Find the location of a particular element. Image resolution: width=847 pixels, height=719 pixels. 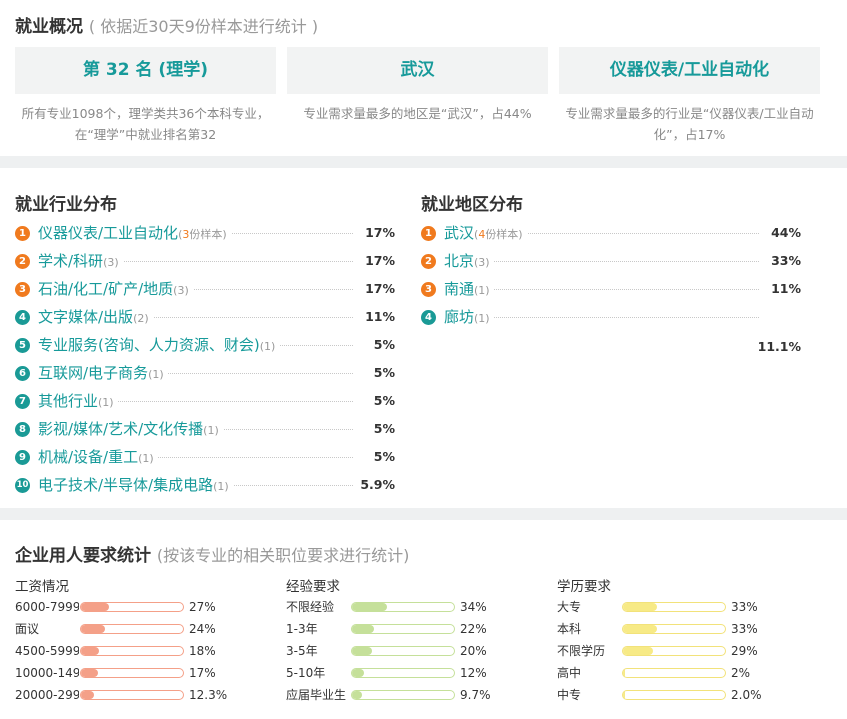

sample-count: (4份样本) is located at coordinates (498, 234).